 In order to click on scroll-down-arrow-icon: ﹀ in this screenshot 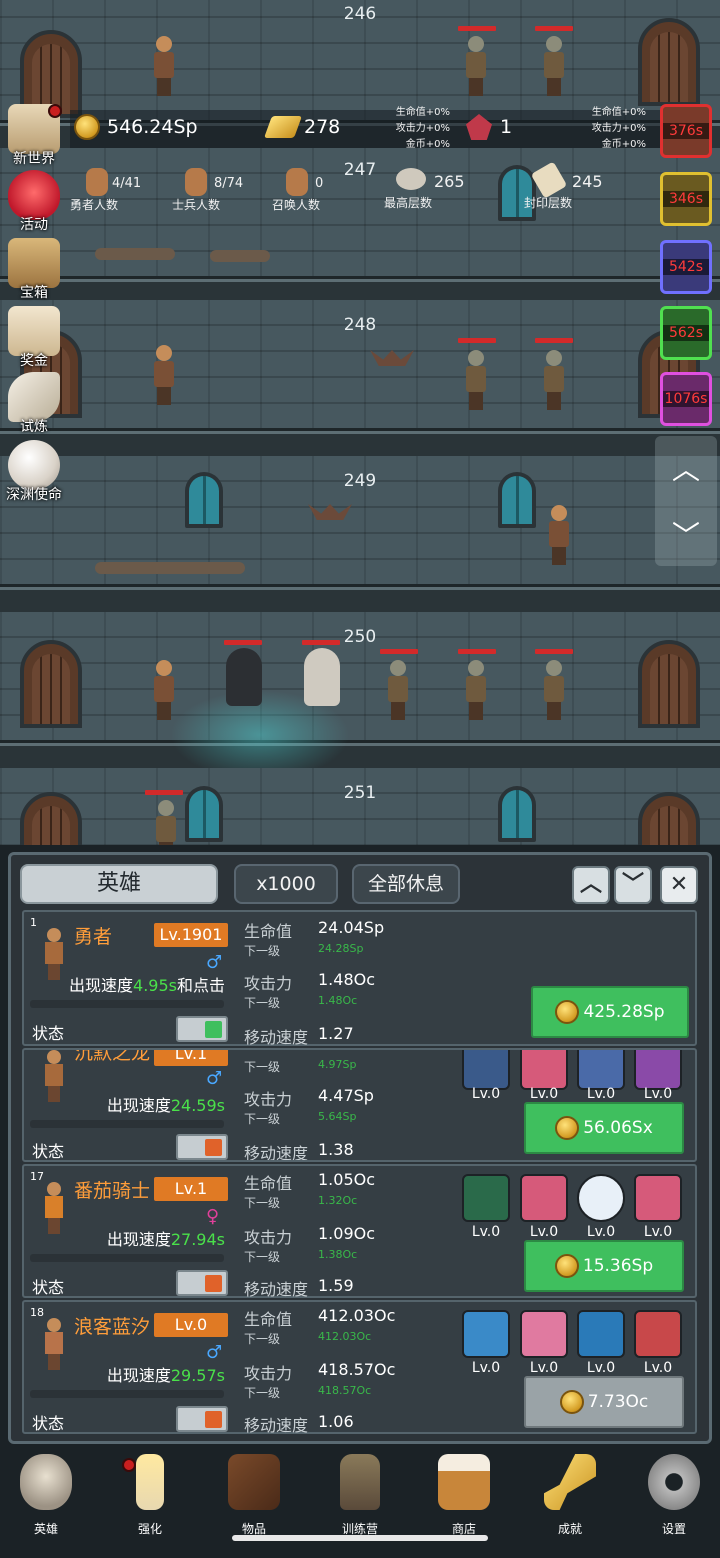, I will do `click(686, 534)`.